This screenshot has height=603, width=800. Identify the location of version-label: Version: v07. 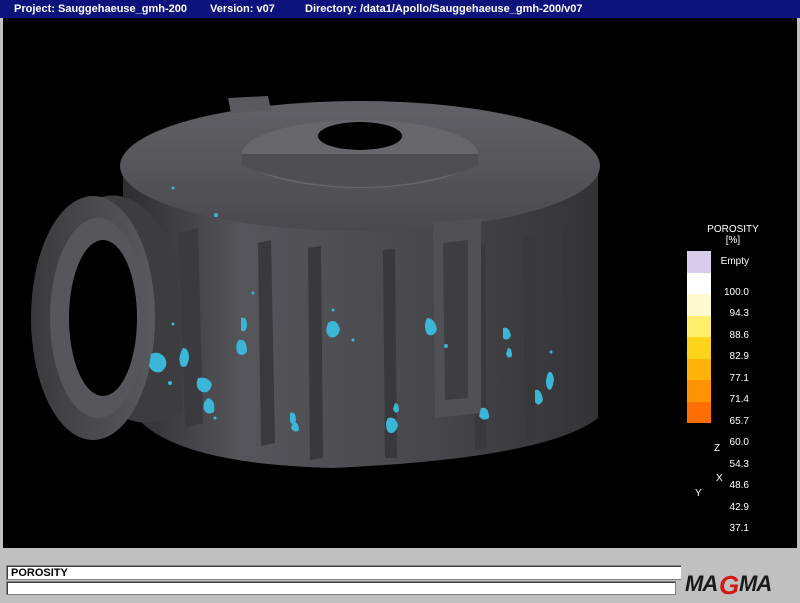
(242, 9).